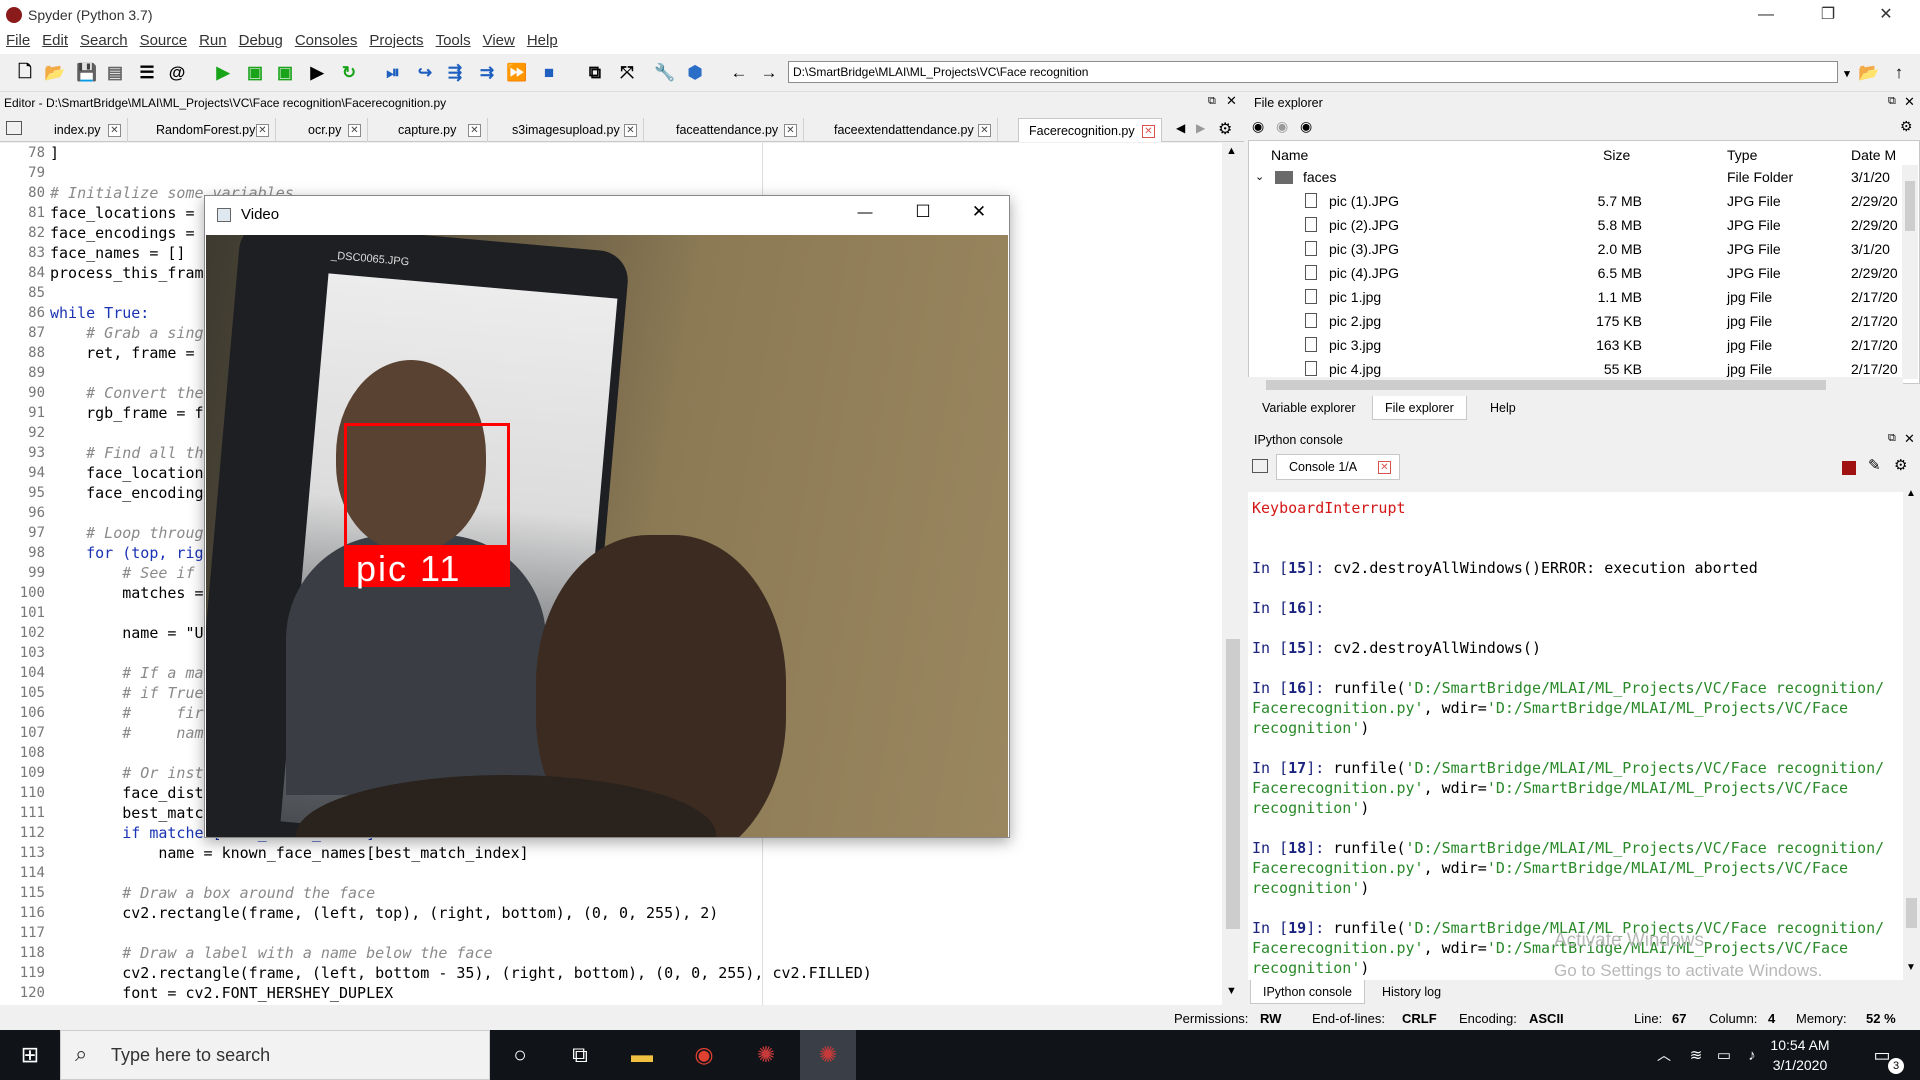 Image resolution: width=1920 pixels, height=1080 pixels. Describe the element at coordinates (1576, 273) in the screenshot. I see `file-row: pic (4).JPG 6.5 MB JPG File 2/29/20` at that location.